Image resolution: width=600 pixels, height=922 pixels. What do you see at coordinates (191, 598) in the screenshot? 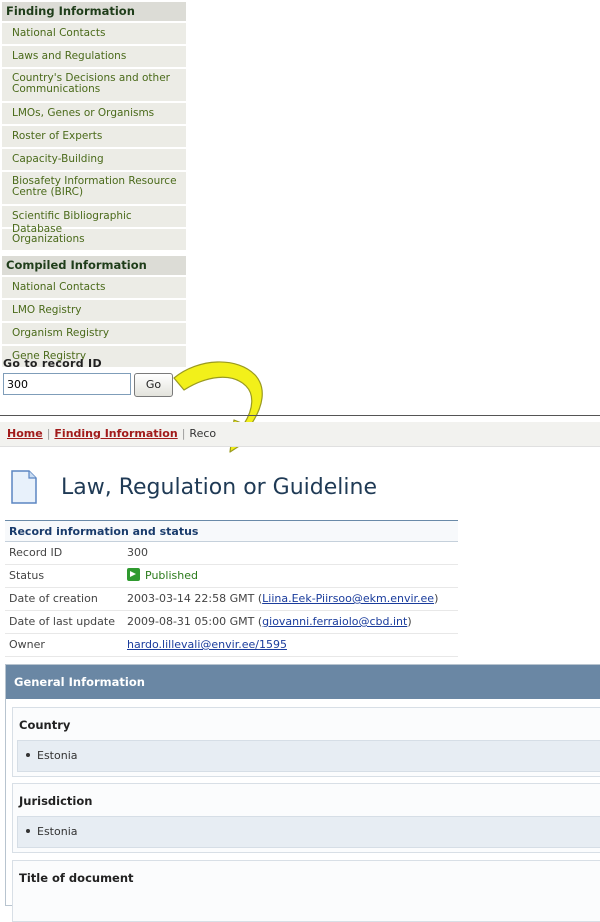
I see `date-of-creation-value: 2003-03-14 22:58 GMT` at bounding box center [191, 598].